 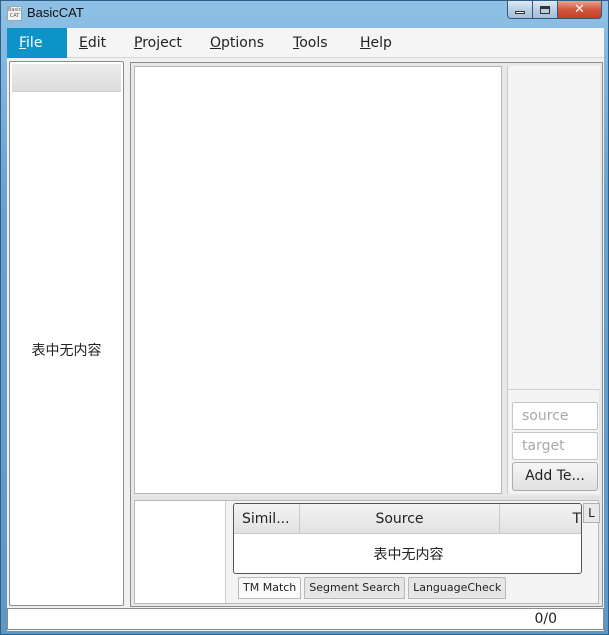 I want to click on menu-options: Options, so click(x=237, y=43).